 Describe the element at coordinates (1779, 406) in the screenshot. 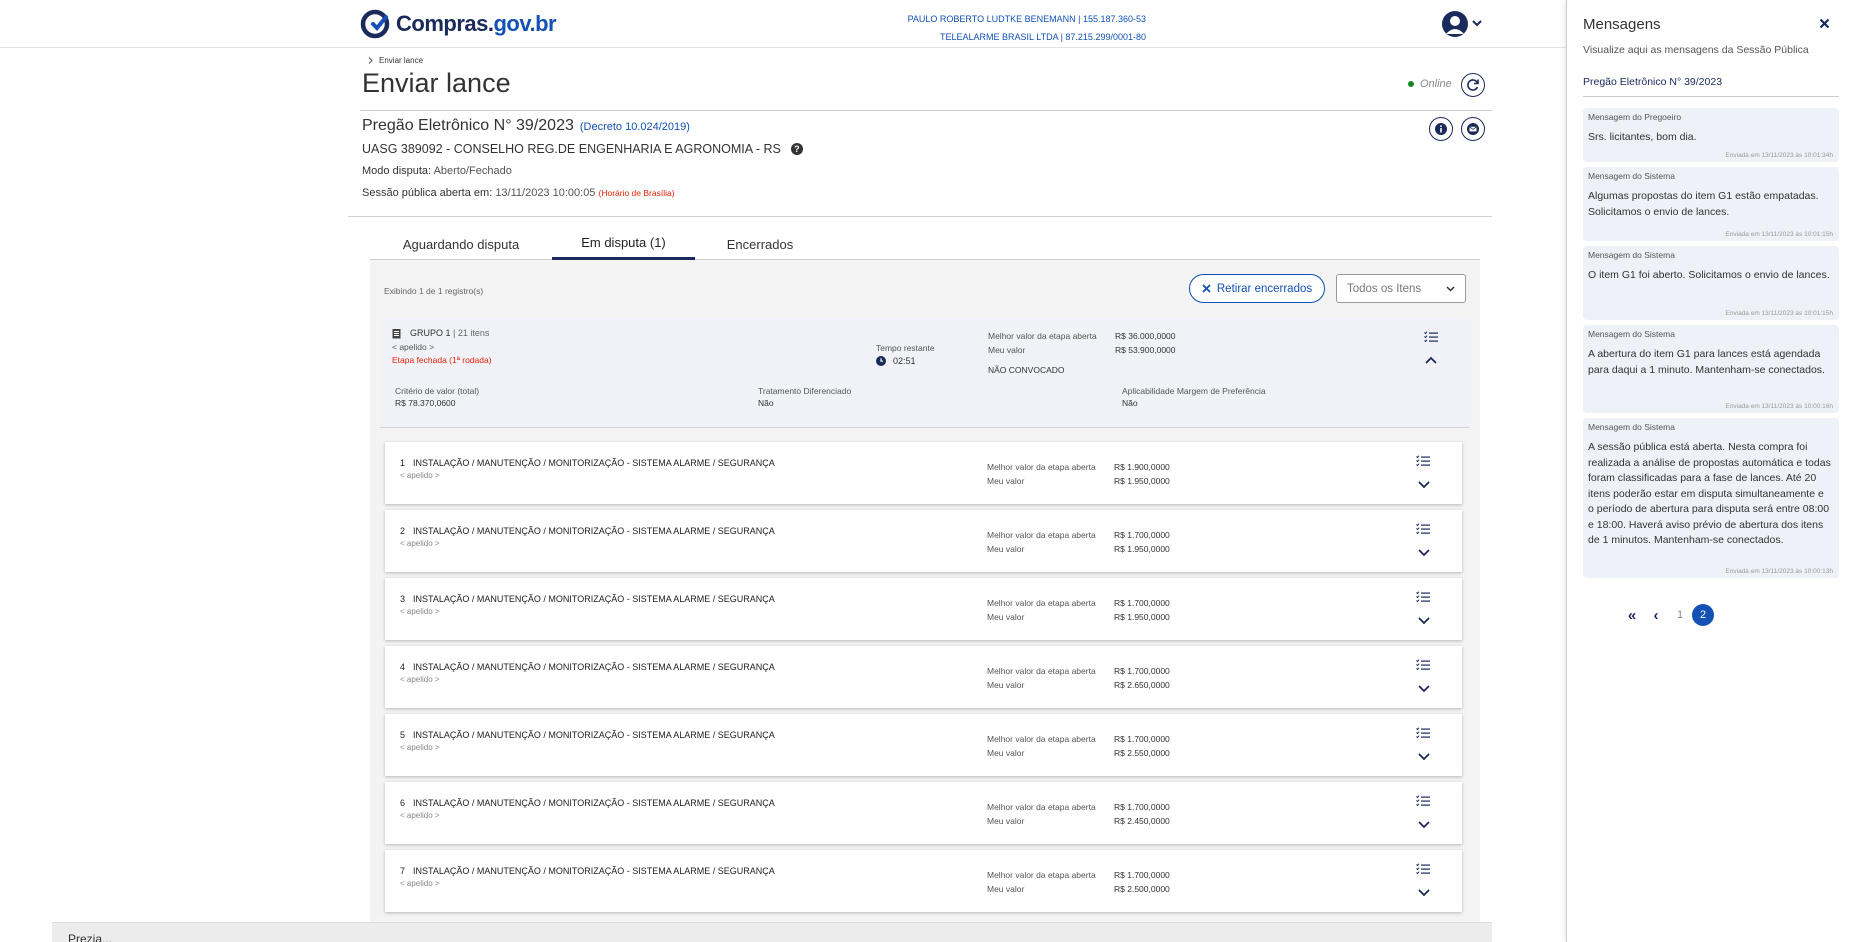

I see `message-time: Enviada em 13/11/2023 às 10:00:16h` at that location.